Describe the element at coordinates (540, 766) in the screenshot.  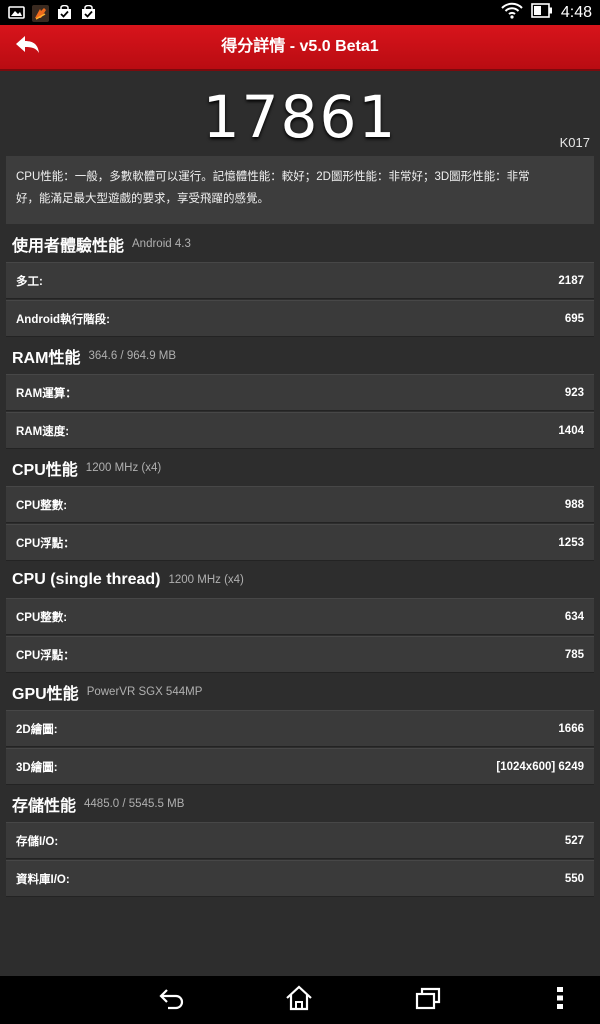
I see `row-value: [1024x600] 6249` at that location.